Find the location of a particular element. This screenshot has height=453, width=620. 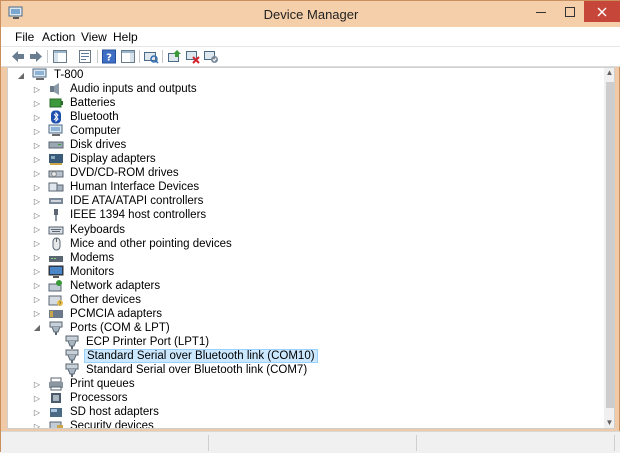

tree-category: ▷ Network adapters is located at coordinates (97, 286).